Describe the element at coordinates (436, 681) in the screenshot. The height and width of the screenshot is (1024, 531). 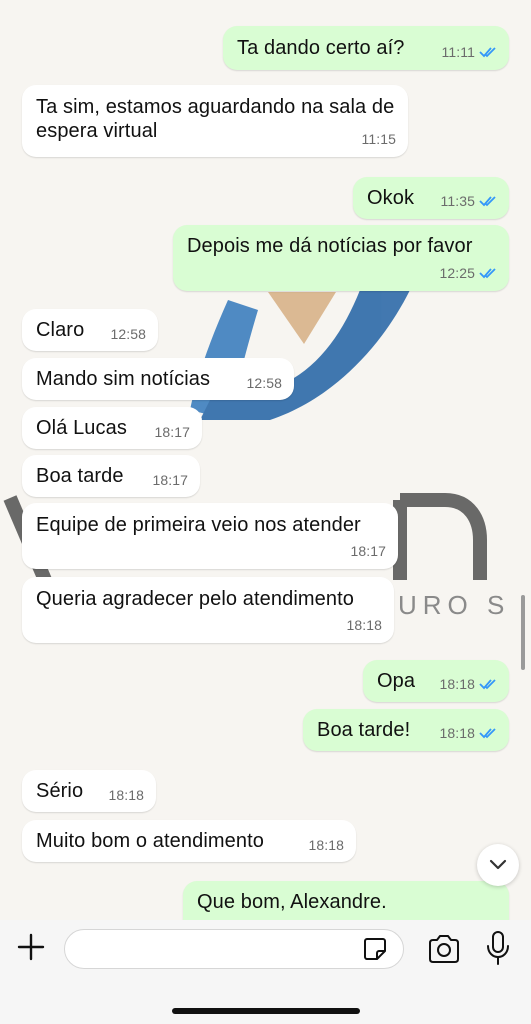
I see `message-outgoing: Opa 18:18` at that location.